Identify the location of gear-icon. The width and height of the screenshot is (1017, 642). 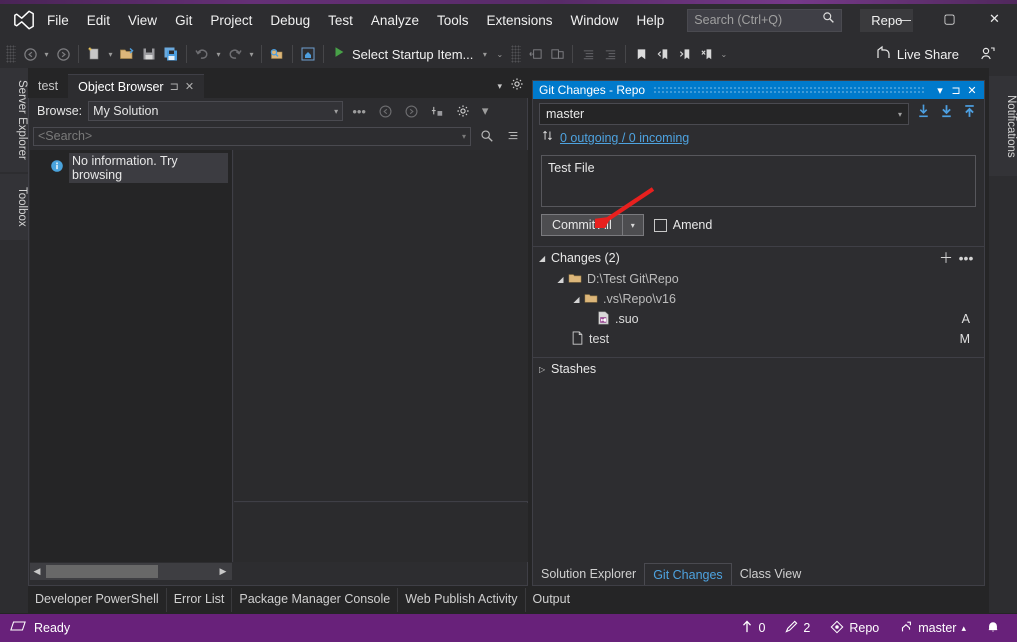
(517, 86).